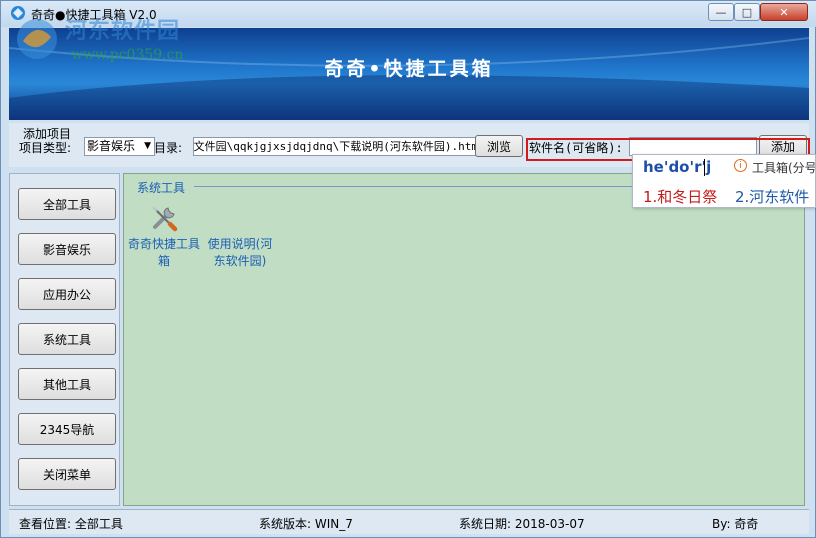 Image resolution: width=816 pixels, height=538 pixels. Describe the element at coordinates (168, 148) in the screenshot. I see `directory-label: 目录:` at that location.